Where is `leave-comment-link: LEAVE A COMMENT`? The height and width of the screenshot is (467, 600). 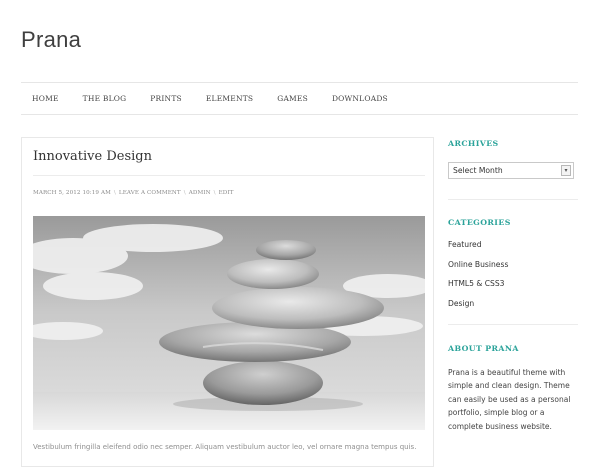
leave-comment-link: LEAVE A COMMENT is located at coordinates (150, 193).